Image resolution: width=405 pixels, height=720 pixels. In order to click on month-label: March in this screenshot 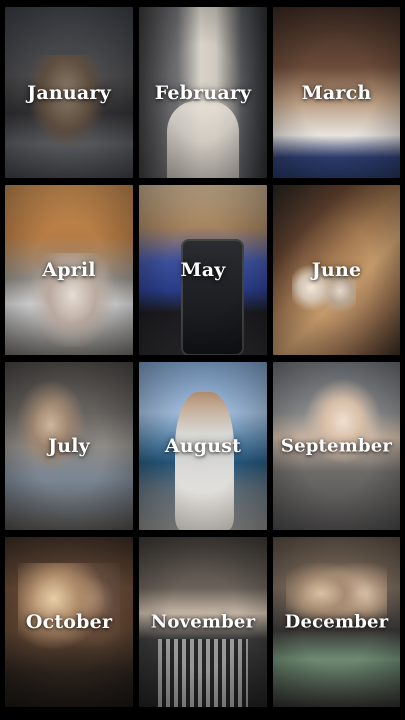, I will do `click(336, 92)`.